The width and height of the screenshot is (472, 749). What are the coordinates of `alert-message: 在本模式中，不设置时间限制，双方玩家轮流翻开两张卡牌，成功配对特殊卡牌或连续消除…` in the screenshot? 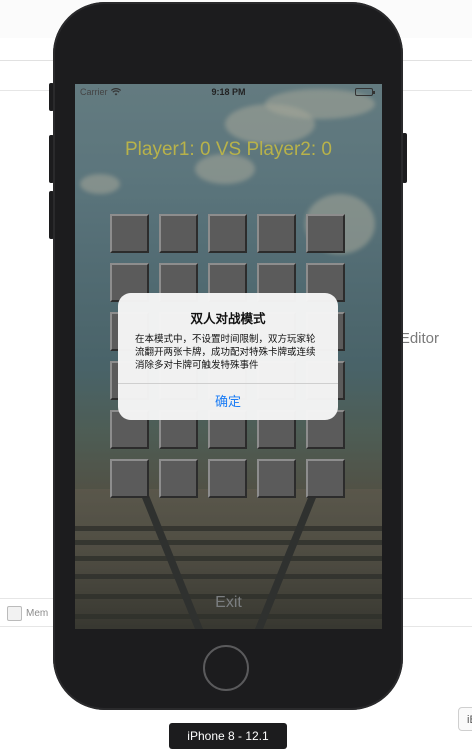 It's located at (225, 352).